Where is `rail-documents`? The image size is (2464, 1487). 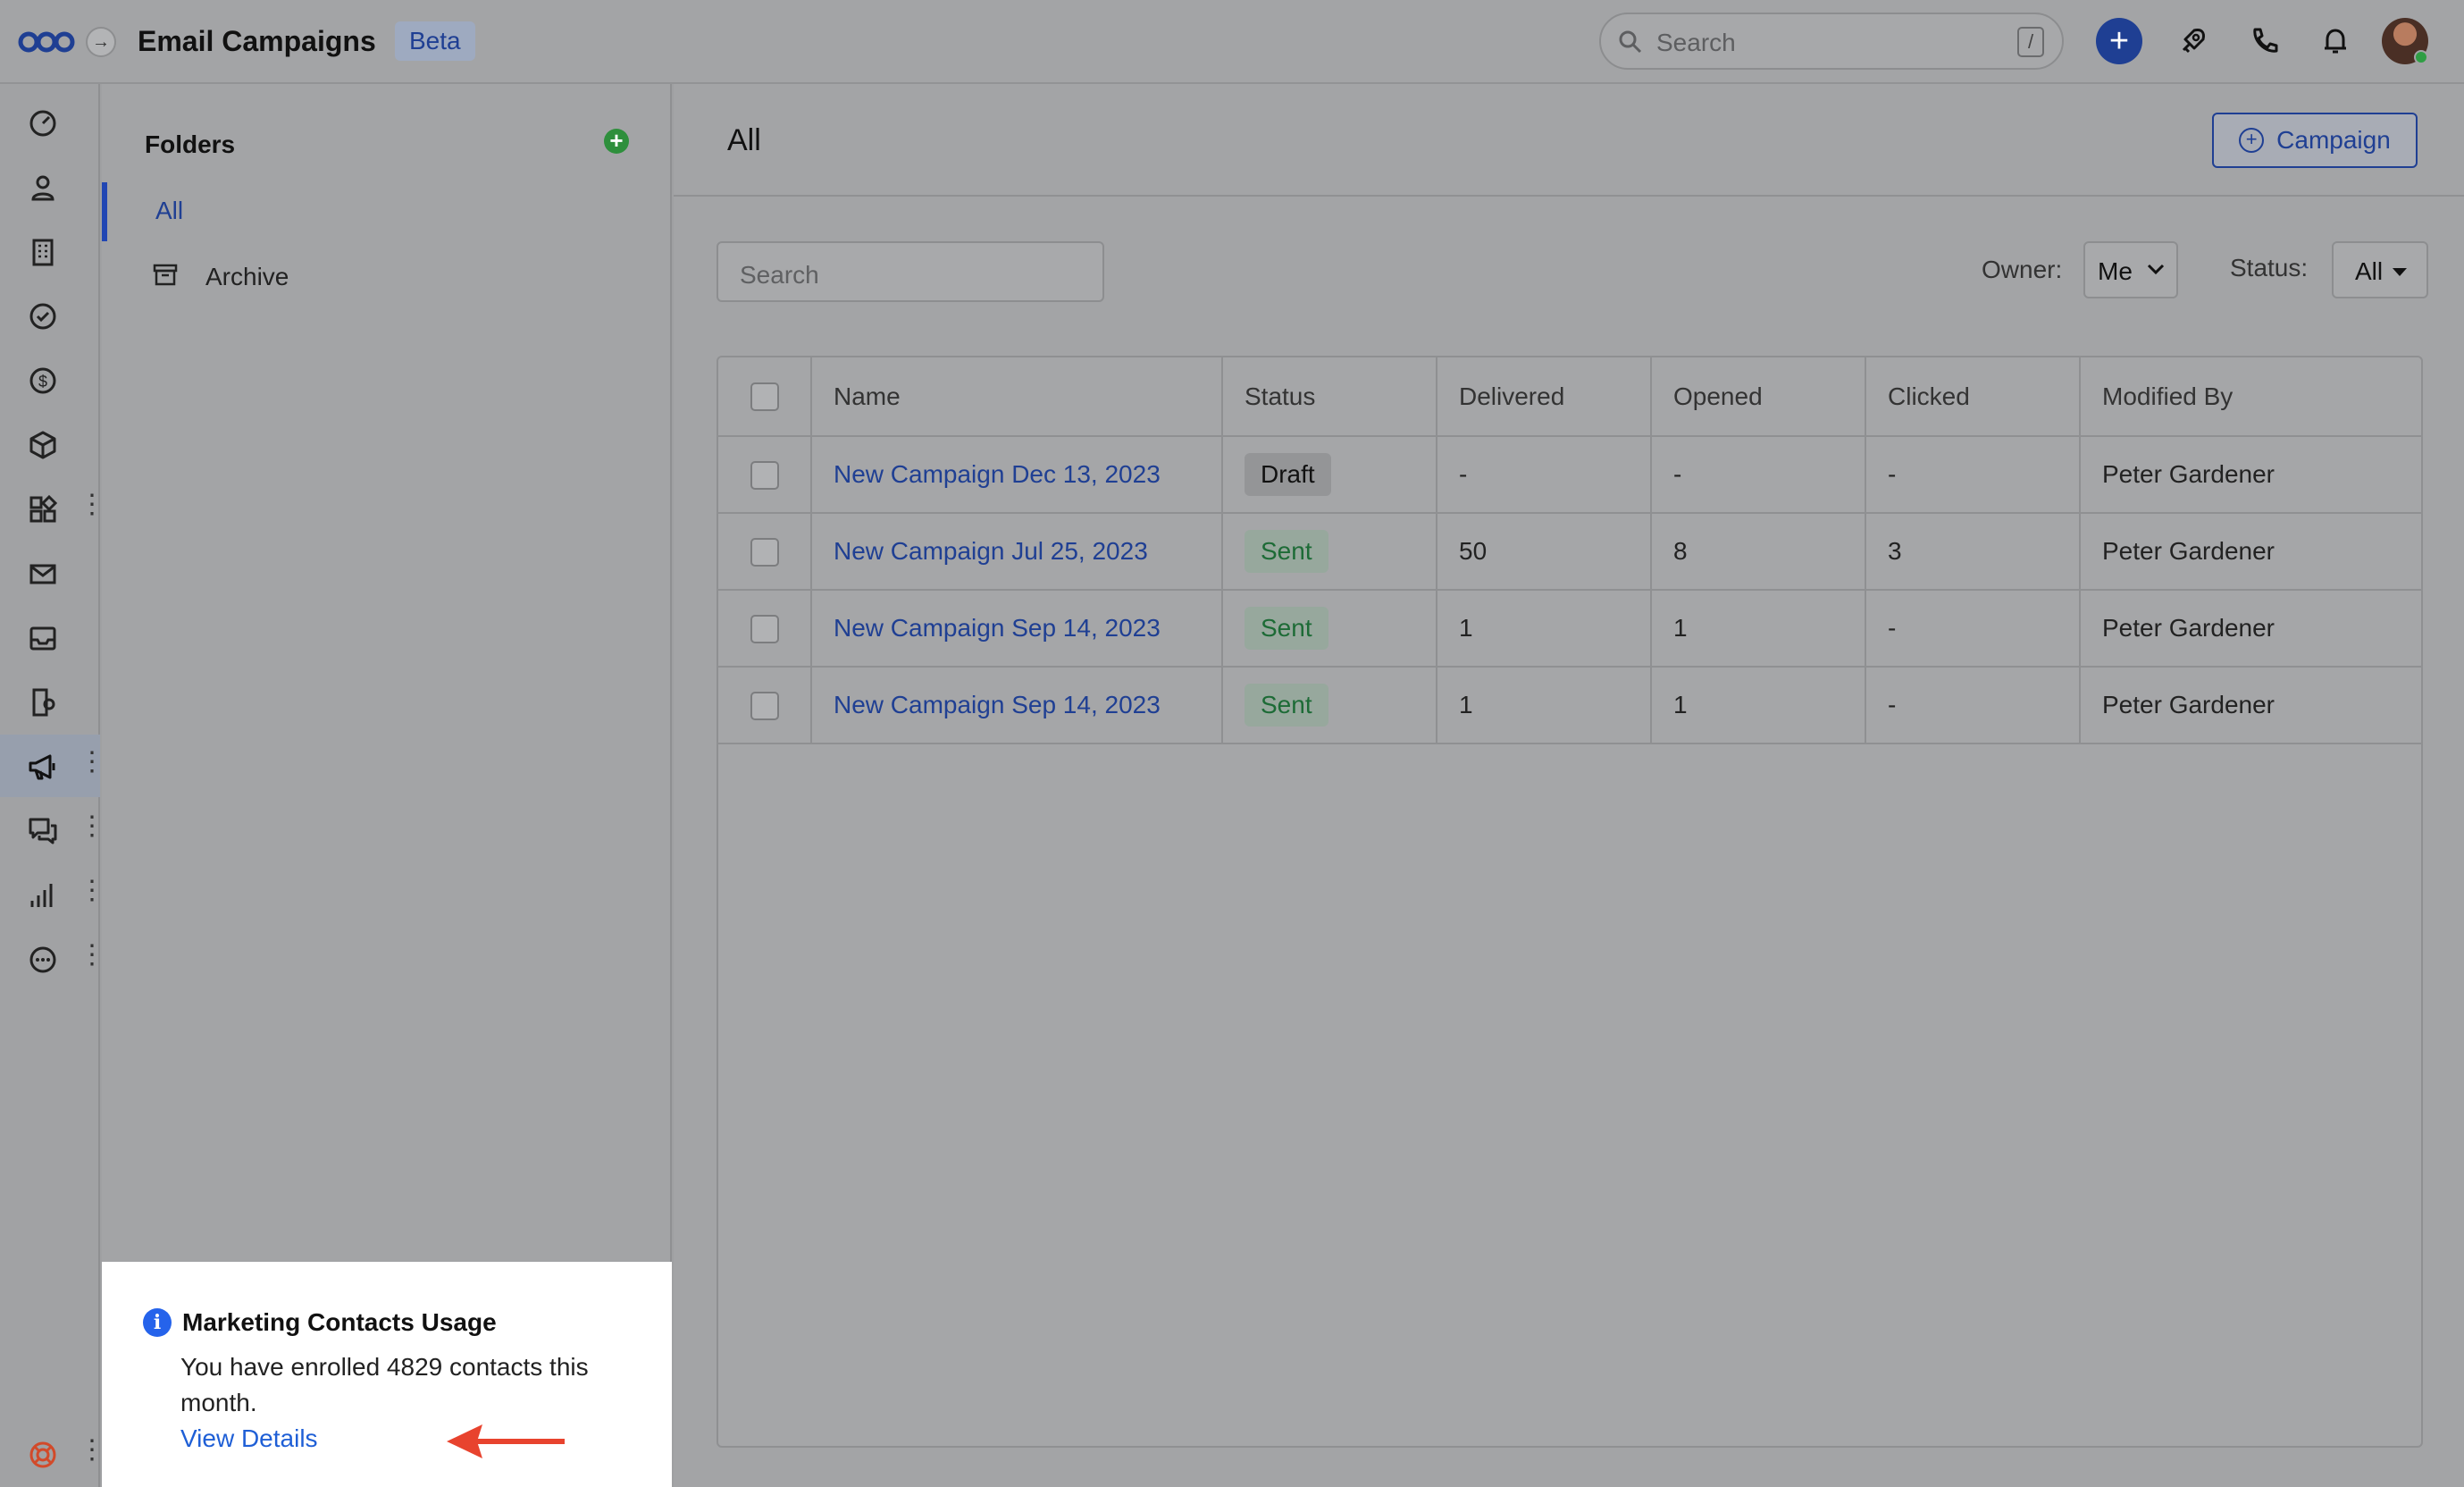 rail-documents is located at coordinates (50, 702).